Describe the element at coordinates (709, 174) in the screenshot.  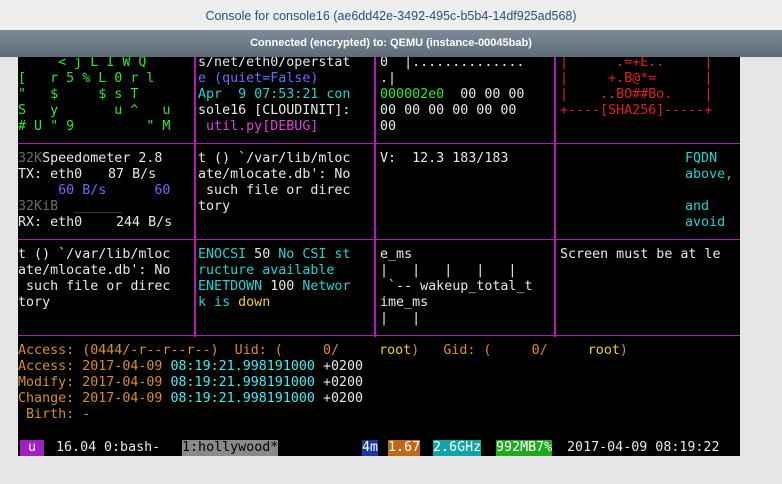
I see `fqdn-line: above,` at that location.